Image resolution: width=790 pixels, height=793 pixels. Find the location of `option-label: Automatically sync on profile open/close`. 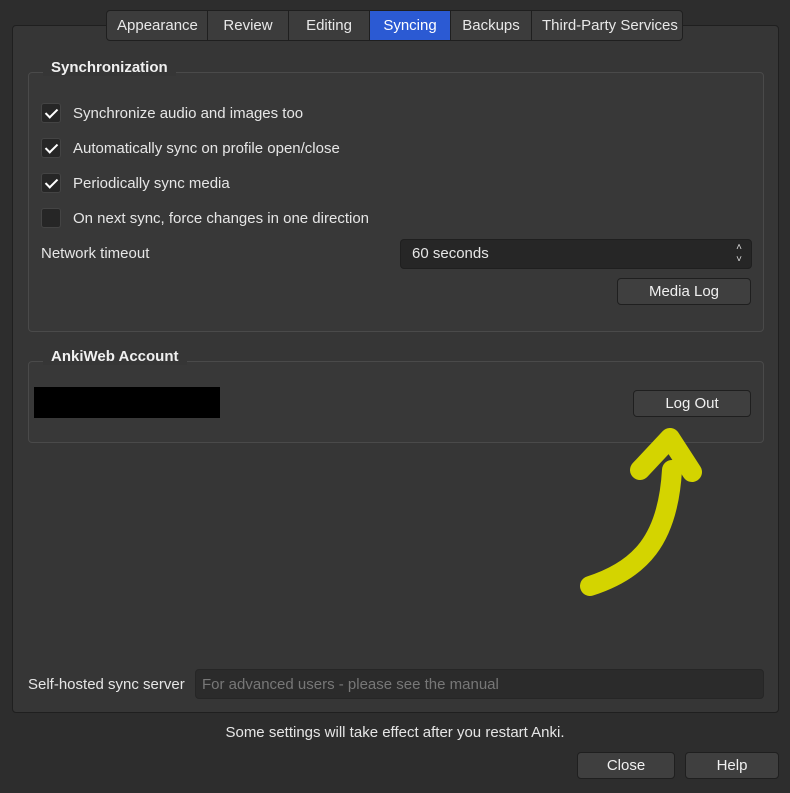

option-label: Automatically sync on profile open/close is located at coordinates (206, 148).